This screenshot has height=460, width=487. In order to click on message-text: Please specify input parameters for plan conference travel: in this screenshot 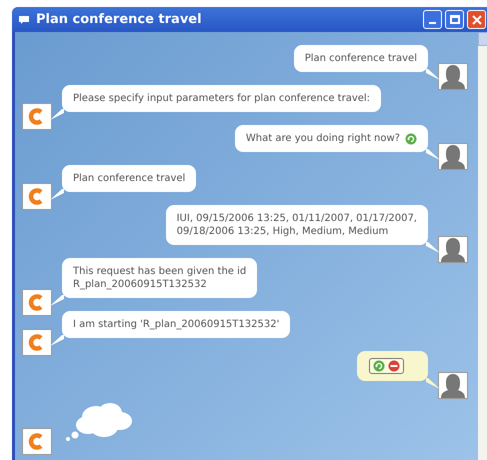, I will do `click(221, 98)`.